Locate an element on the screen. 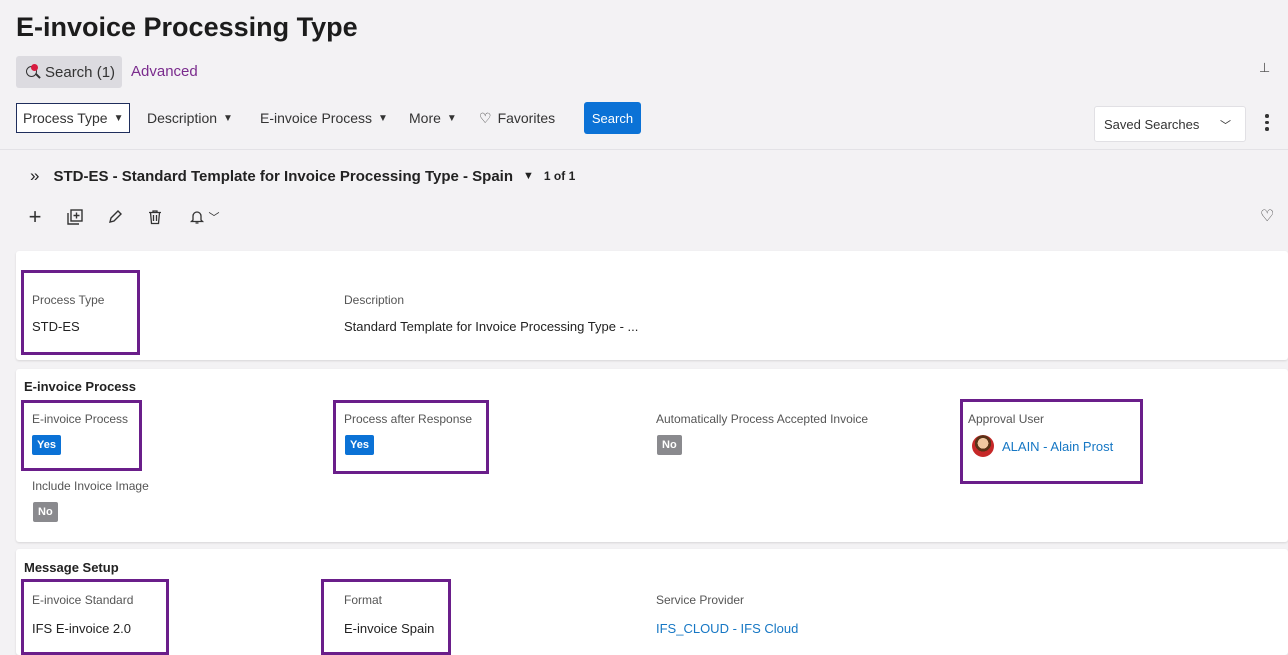 This screenshot has width=1288, height=655. search-icon is located at coordinates (34, 72).